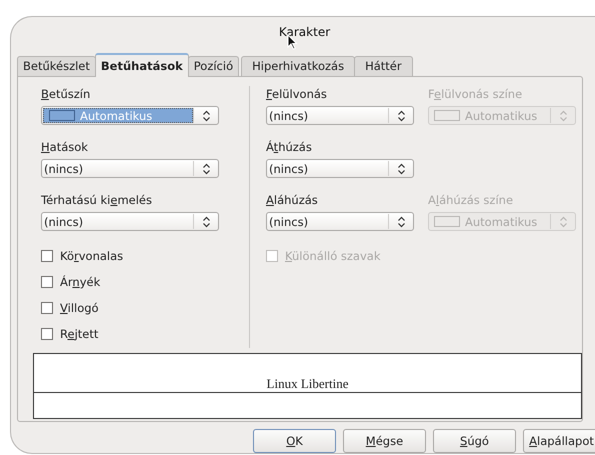 The width and height of the screenshot is (595, 455). I want to click on tab: Háttér, so click(383, 66).